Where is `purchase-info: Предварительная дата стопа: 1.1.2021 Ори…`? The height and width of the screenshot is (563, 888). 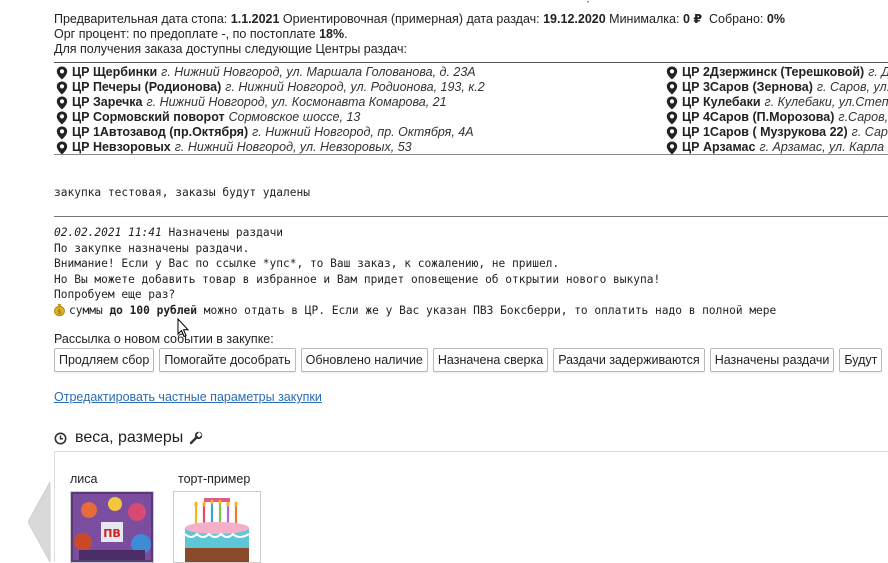
purchase-info: Предварительная дата стопа: 1.1.2021 Ори… is located at coordinates (471, 34).